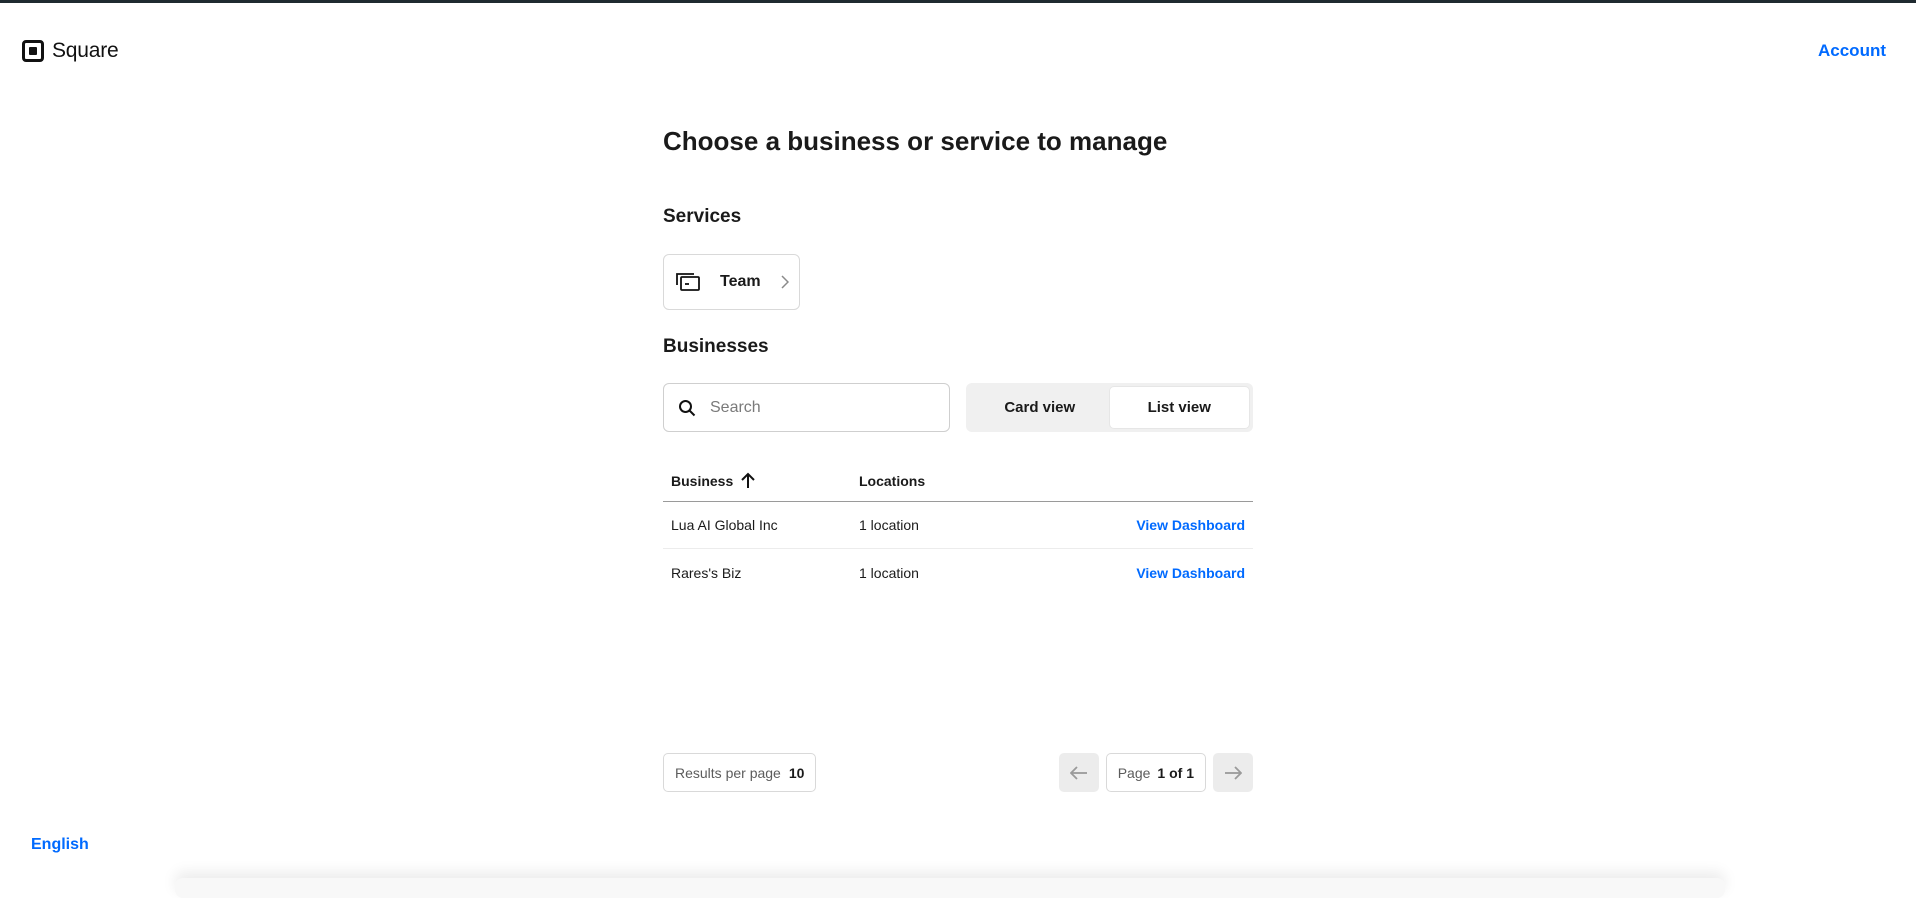 The image size is (1916, 898). Describe the element at coordinates (60, 845) in the screenshot. I see `language-selector: English` at that location.